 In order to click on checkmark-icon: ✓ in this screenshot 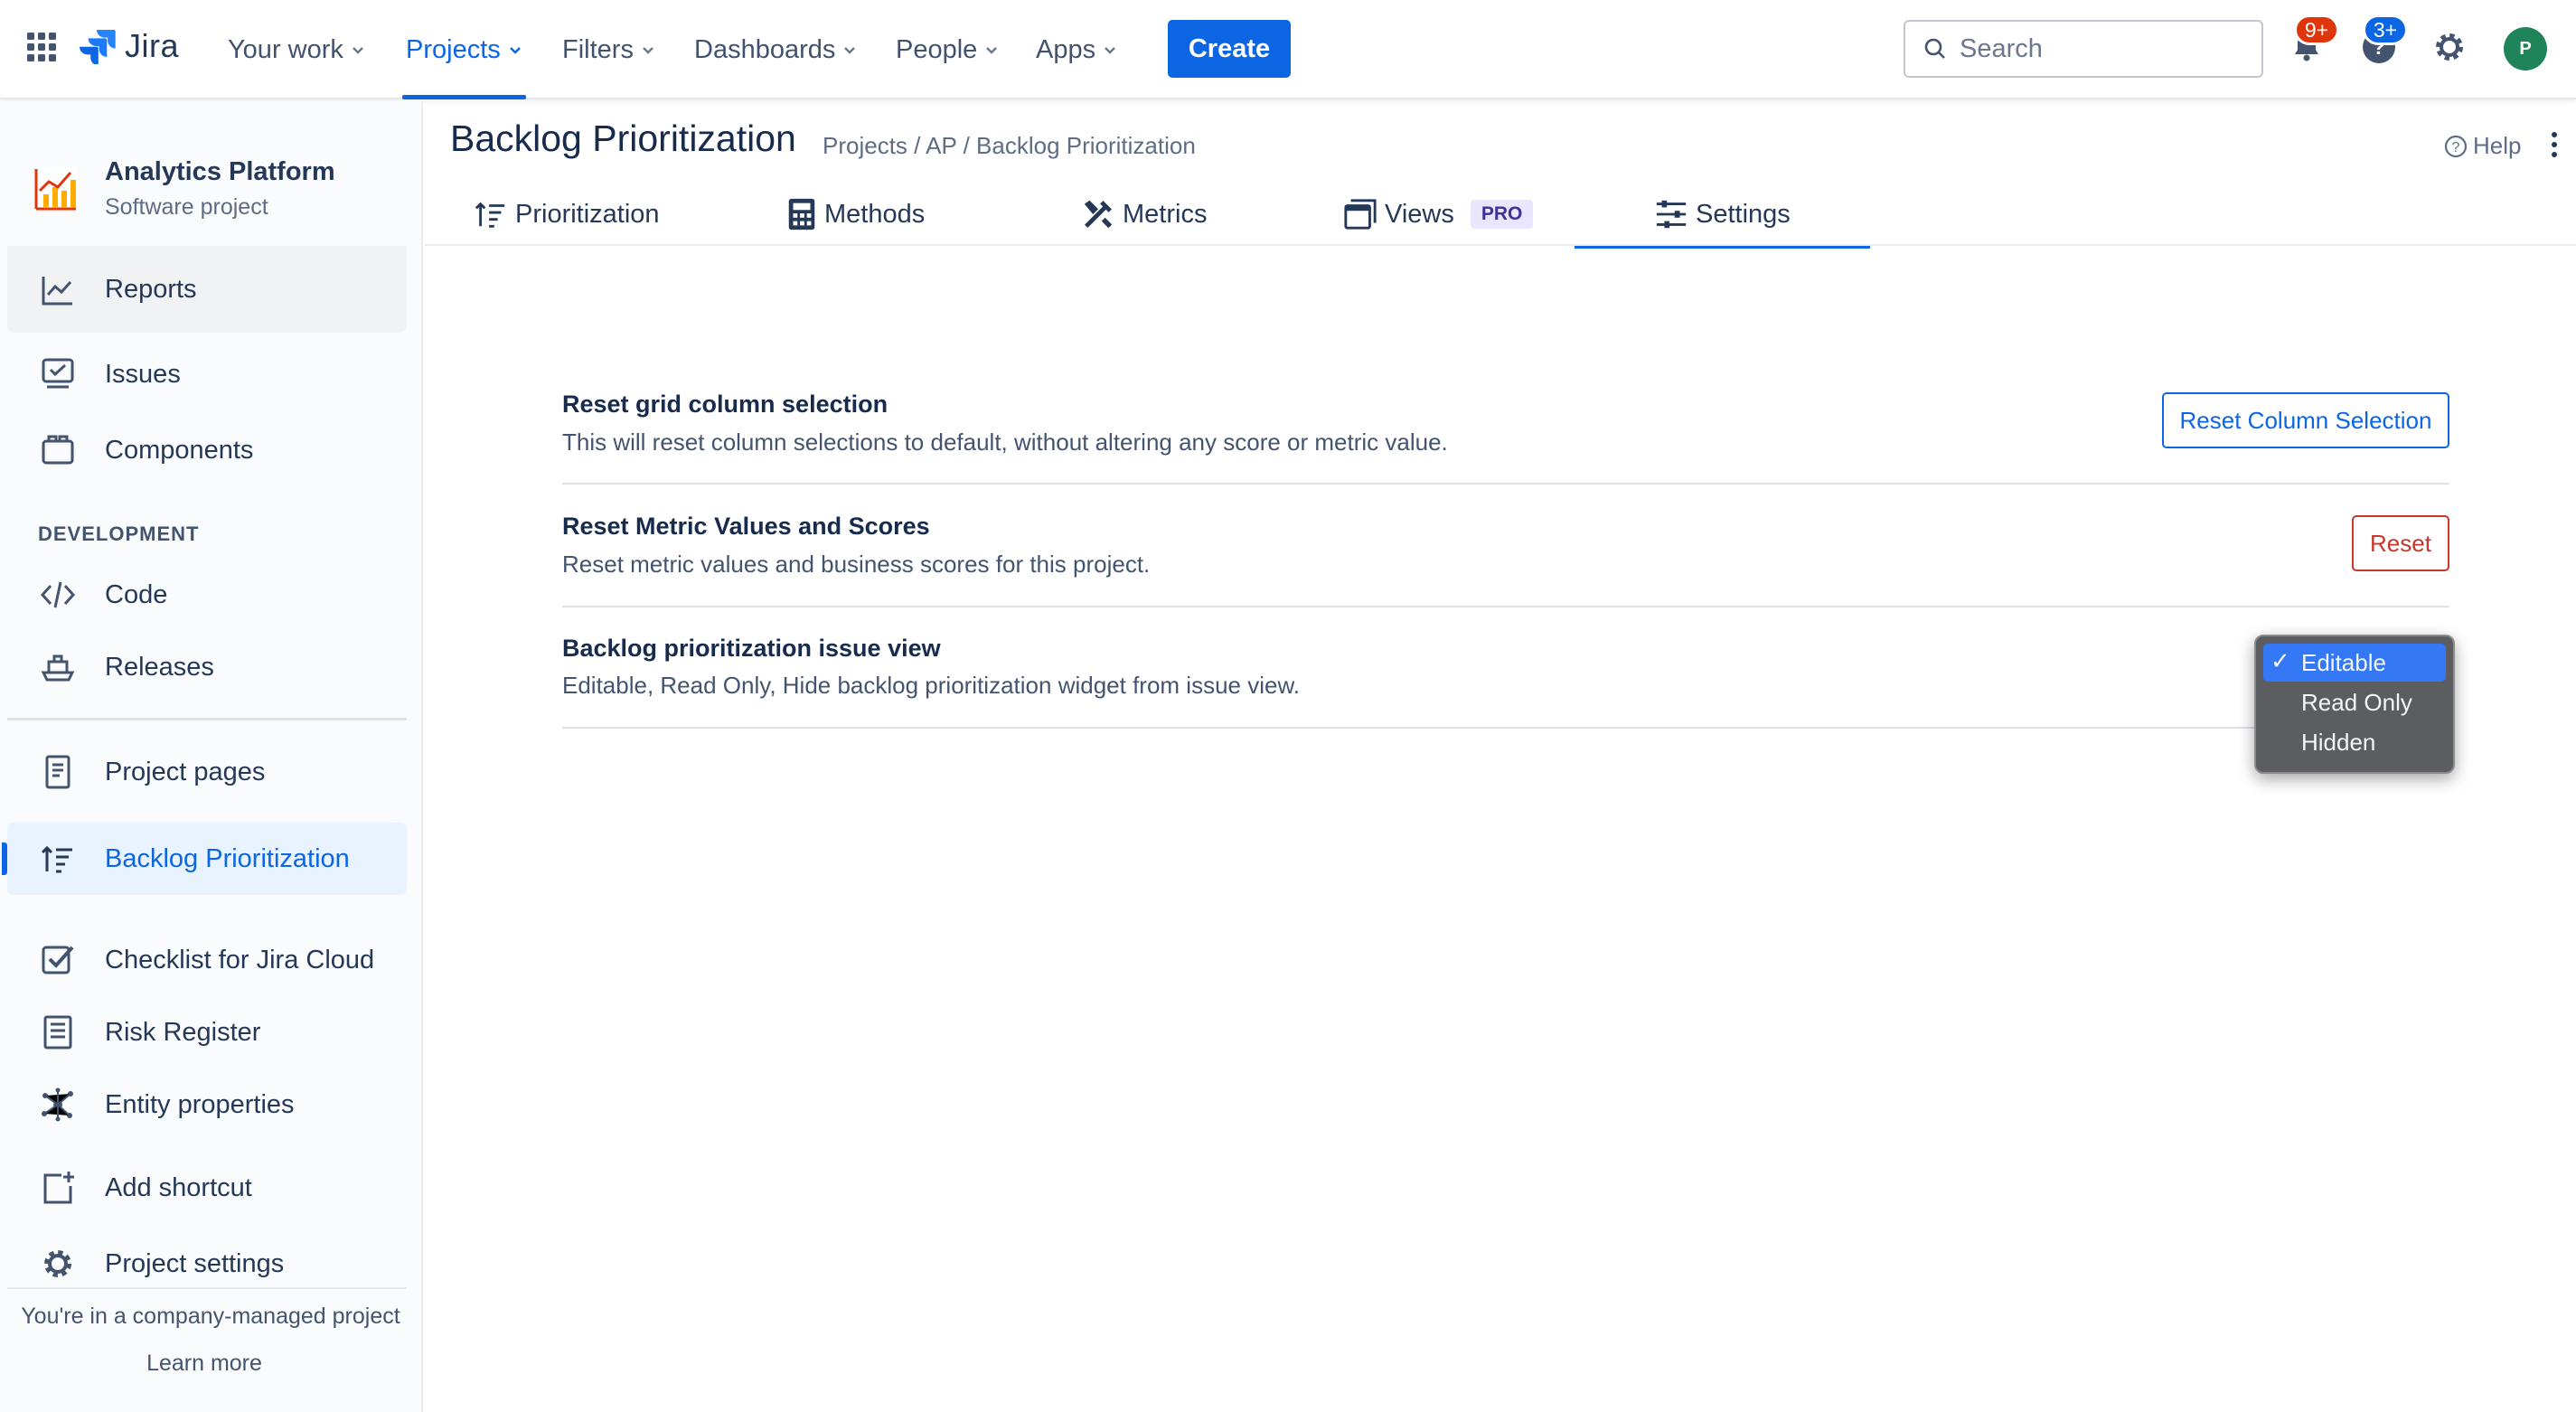, I will do `click(2280, 660)`.